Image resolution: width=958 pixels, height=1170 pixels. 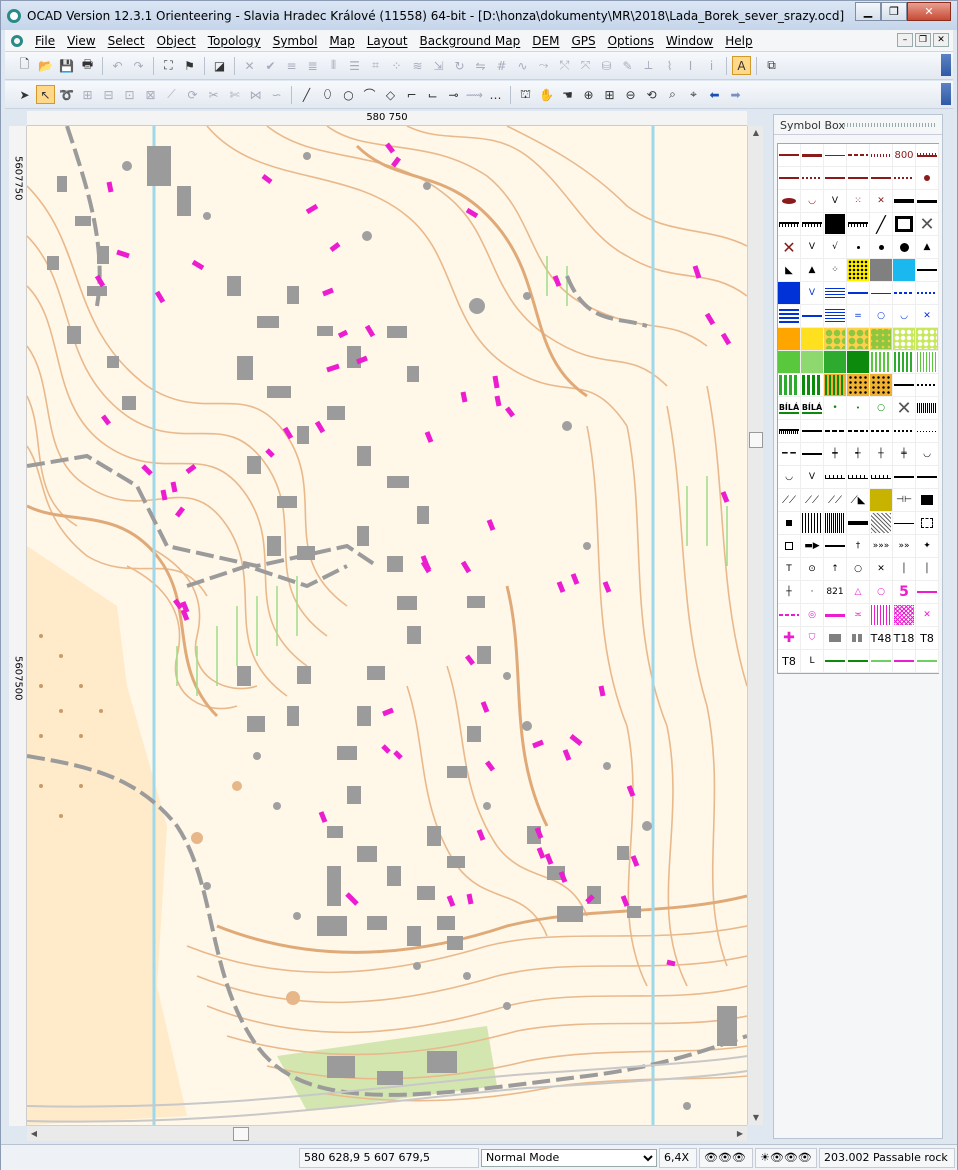 I want to click on freehand-mode-icon: ⌙, so click(x=432, y=94).